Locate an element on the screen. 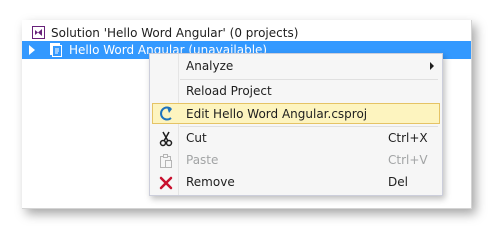  menu-item-edit-project: Edit Hello Word Angular.csproj is located at coordinates (296, 113).